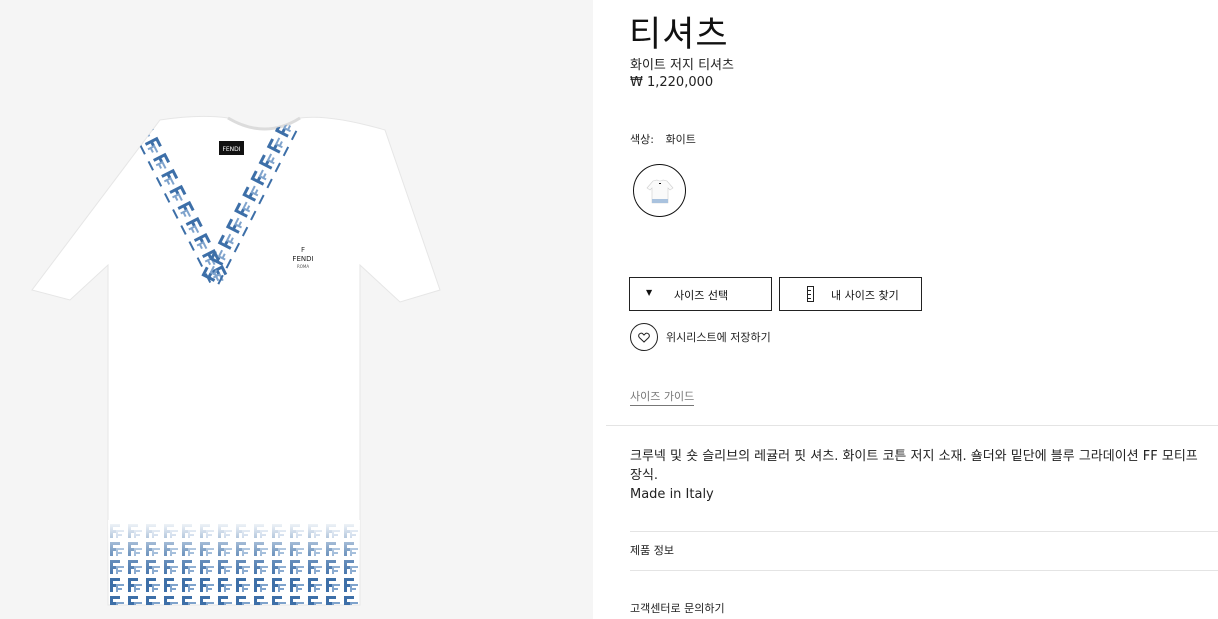 Image resolution: width=1218 pixels, height=619 pixels. What do you see at coordinates (649, 292) in the screenshot?
I see `chevron-down-icon: ▼` at bounding box center [649, 292].